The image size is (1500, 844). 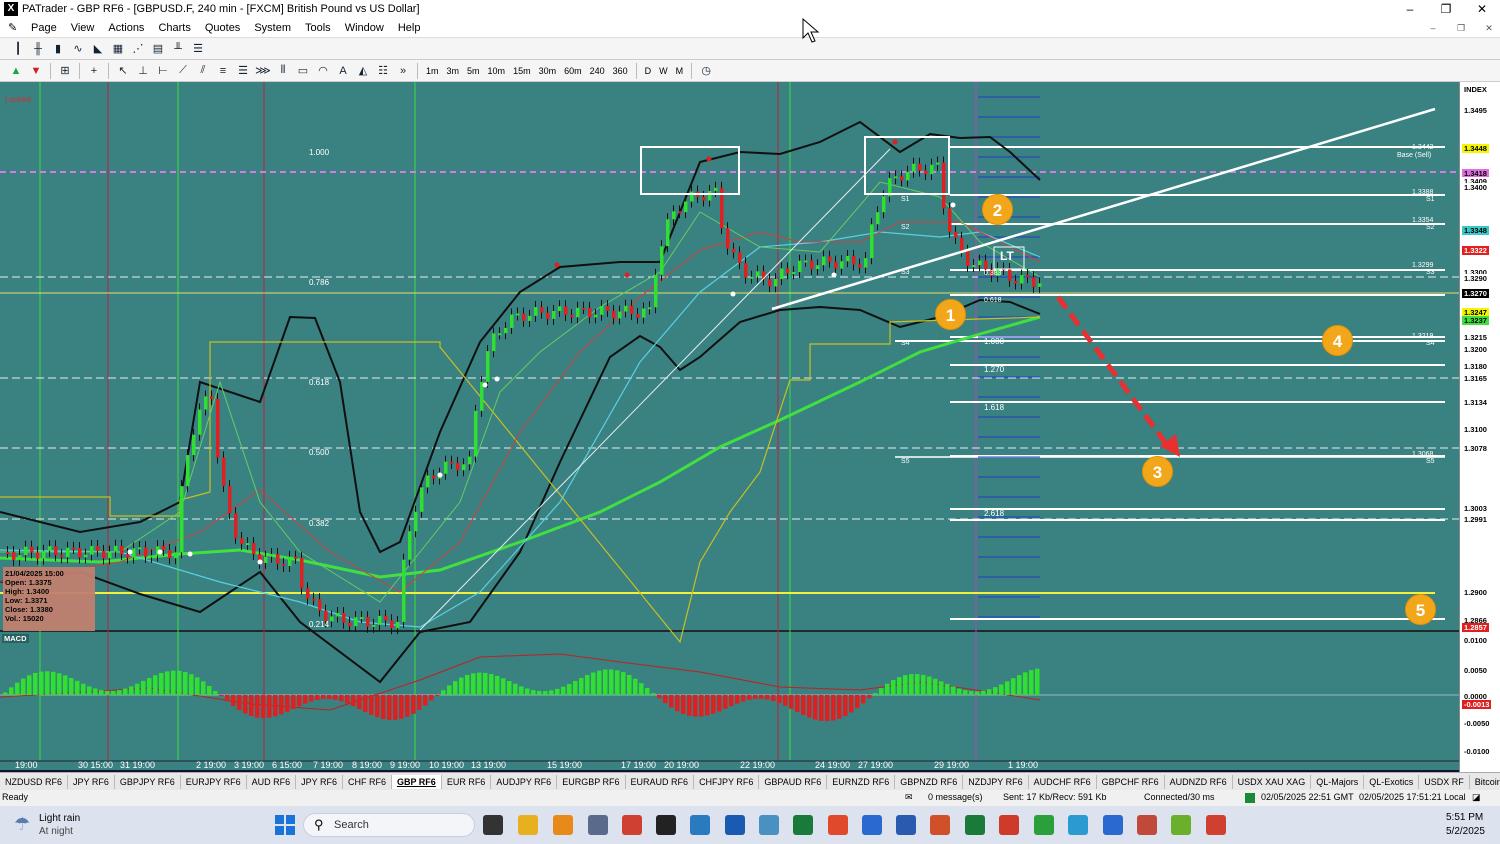 What do you see at coordinates (34, 781) in the screenshot?
I see `symbol-tab: NZDUSD RF6` at bounding box center [34, 781].